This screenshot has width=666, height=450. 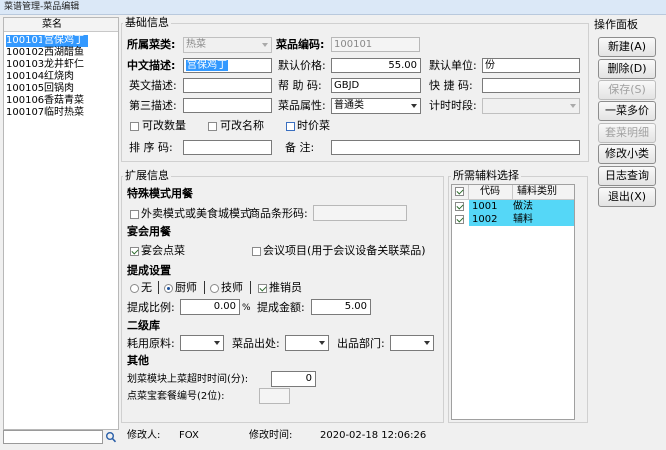 I want to click on takeout-checkbox, so click(x=134, y=214).